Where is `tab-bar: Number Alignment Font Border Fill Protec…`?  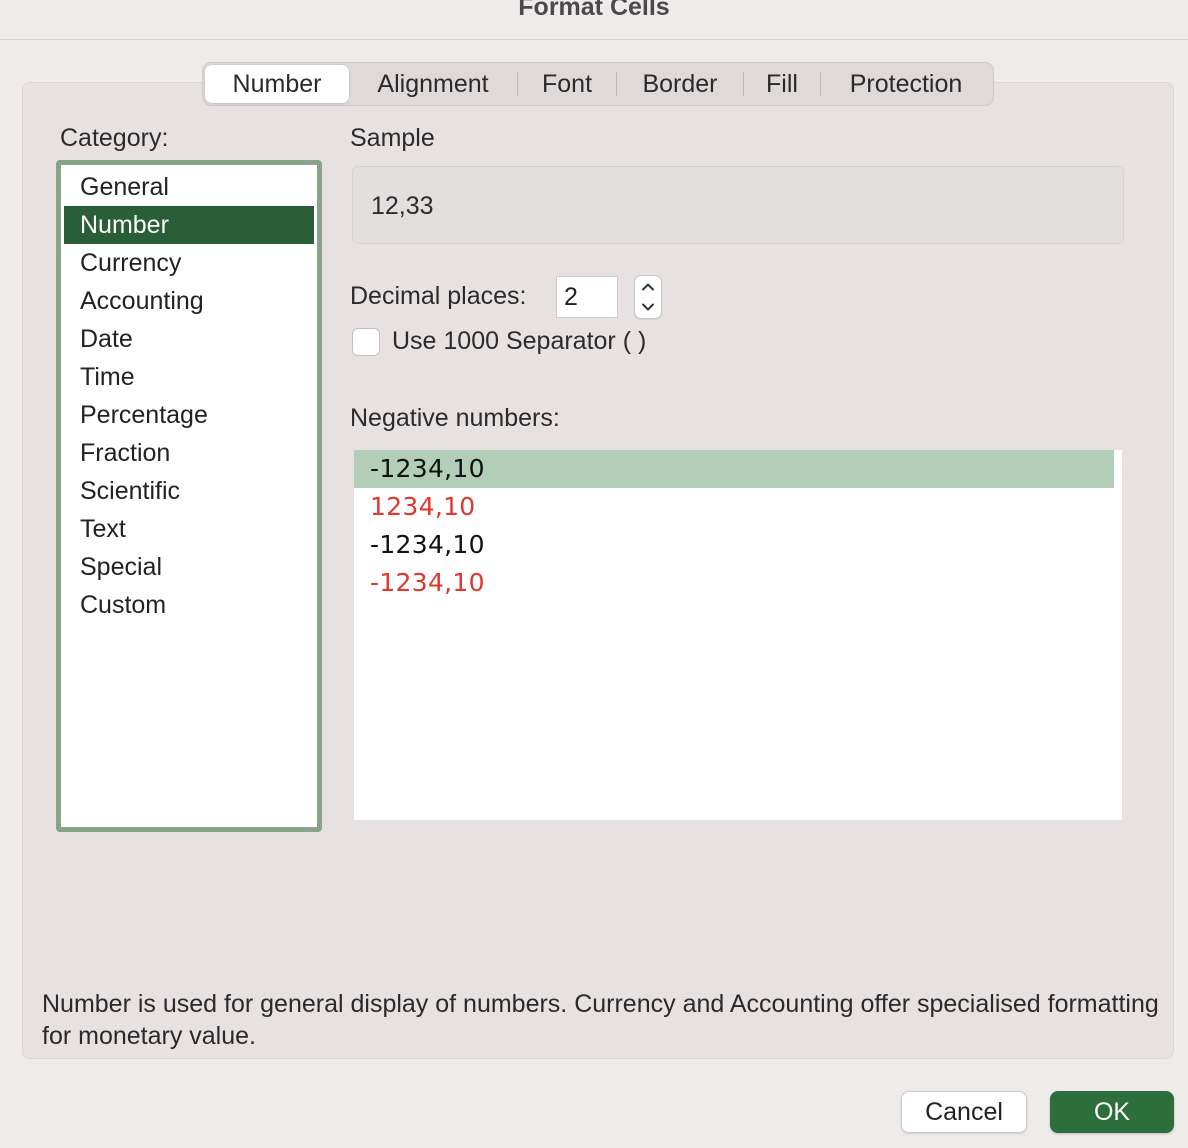 tab-bar: Number Alignment Font Border Fill Protec… is located at coordinates (598, 84).